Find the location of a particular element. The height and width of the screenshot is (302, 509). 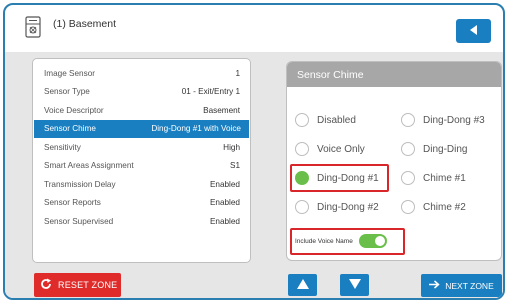

option-label: Chime #2 is located at coordinates (444, 207).